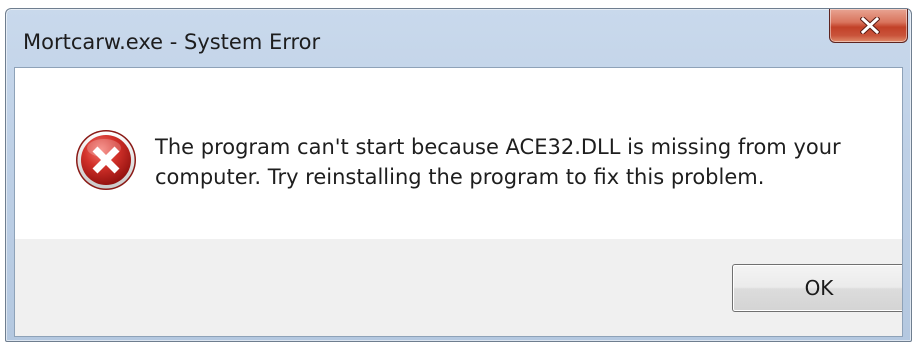 The height and width of the screenshot is (348, 920). Describe the element at coordinates (106, 160) in the screenshot. I see `error-icon` at that location.